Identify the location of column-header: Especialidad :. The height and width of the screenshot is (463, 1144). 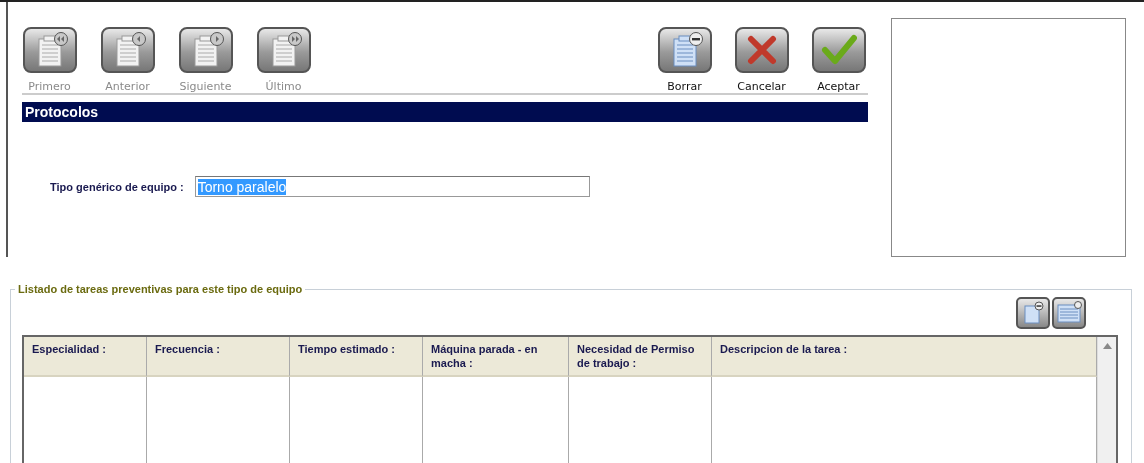
(85, 357).